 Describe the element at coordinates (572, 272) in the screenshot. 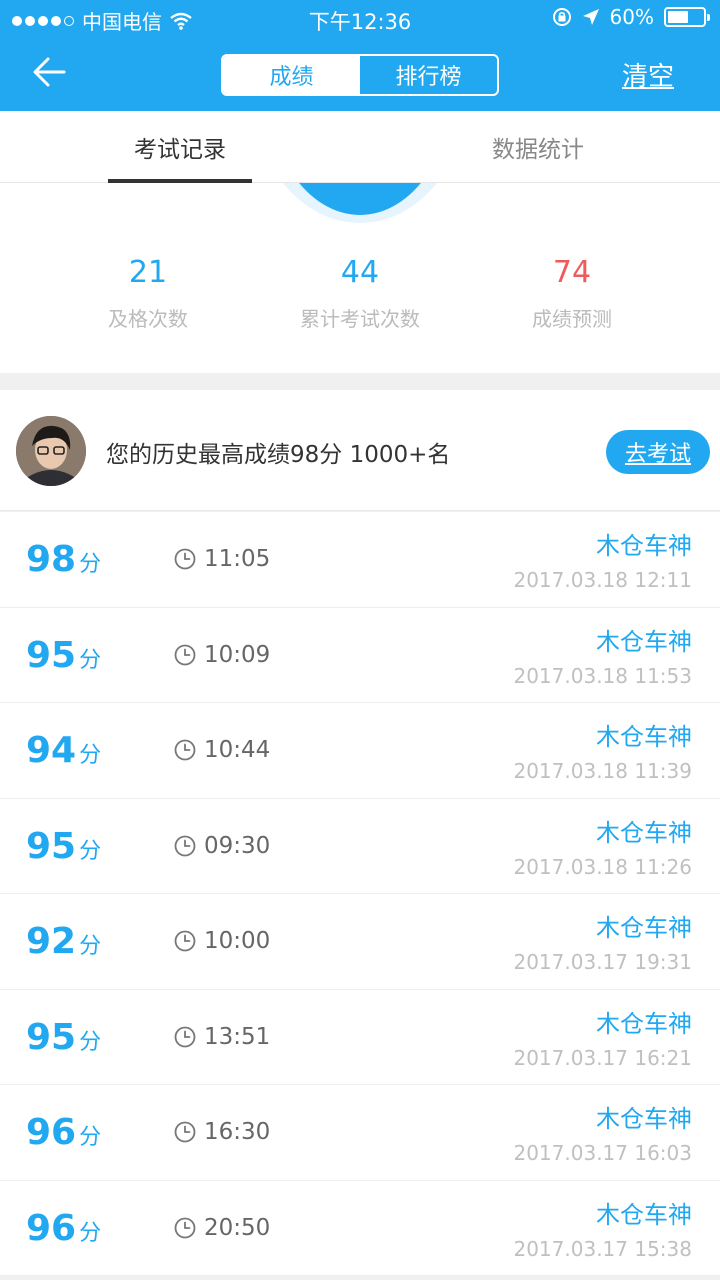

I see `stat-value: 74` at that location.